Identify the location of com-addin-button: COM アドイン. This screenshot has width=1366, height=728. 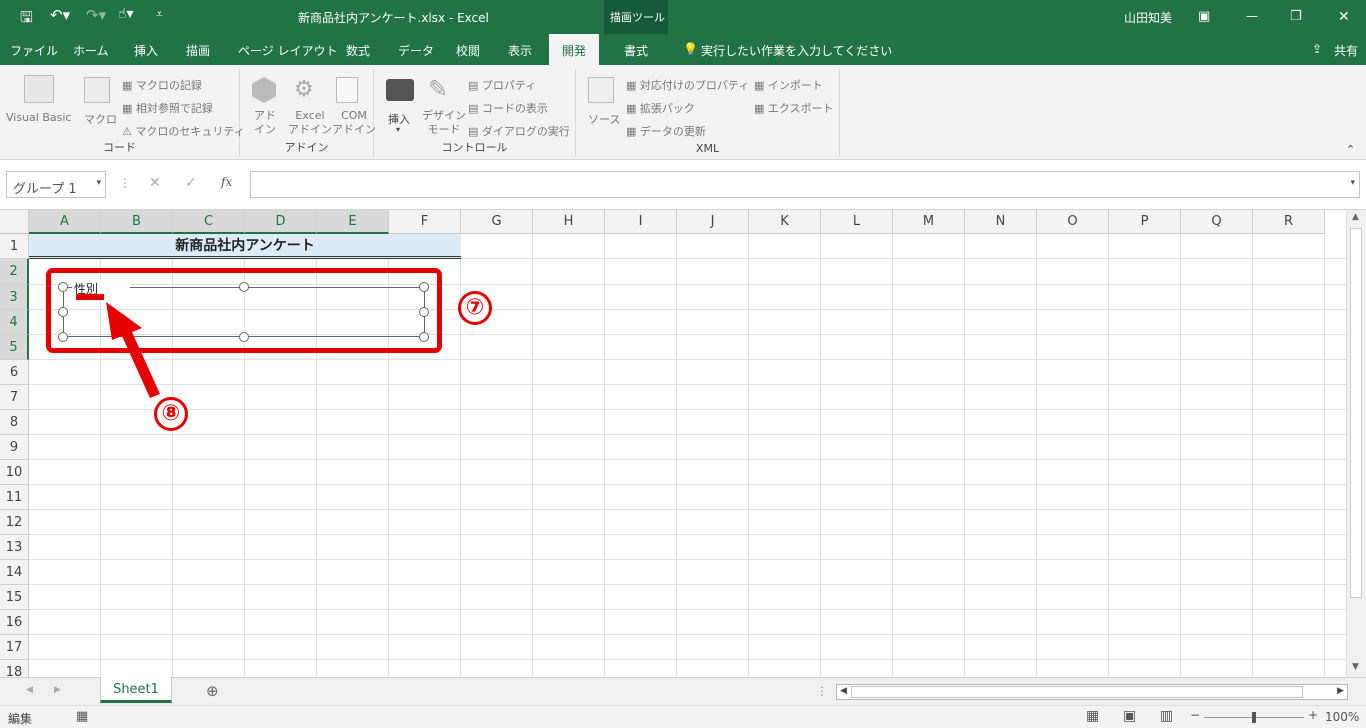
(354, 123).